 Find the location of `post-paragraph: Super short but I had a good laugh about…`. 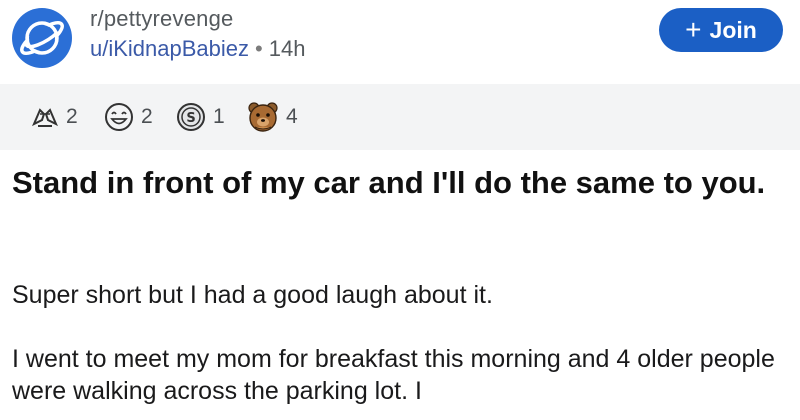

post-paragraph: Super short but I had a good laugh about… is located at coordinates (252, 295).